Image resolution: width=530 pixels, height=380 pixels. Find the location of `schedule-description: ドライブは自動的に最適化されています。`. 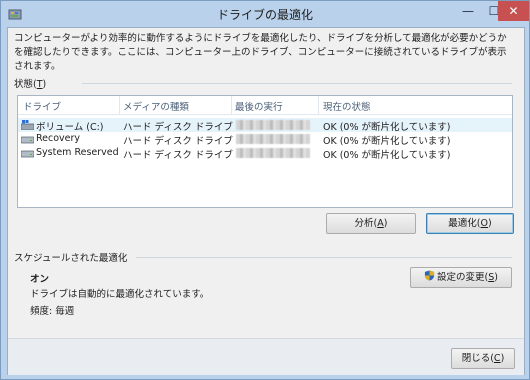

schedule-description: ドライブは自動的に最適化されています。 is located at coordinates (120, 294).